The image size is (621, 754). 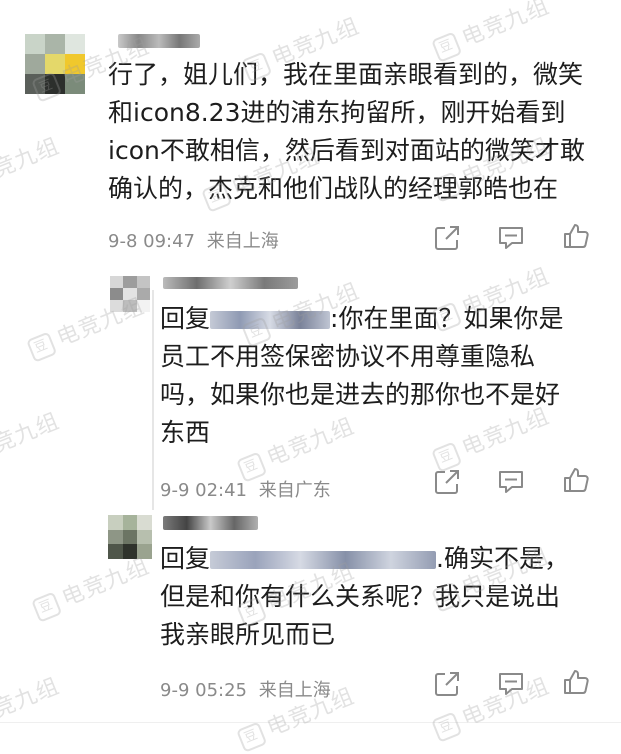 What do you see at coordinates (310, 722) in the screenshot?
I see `divider` at bounding box center [310, 722].